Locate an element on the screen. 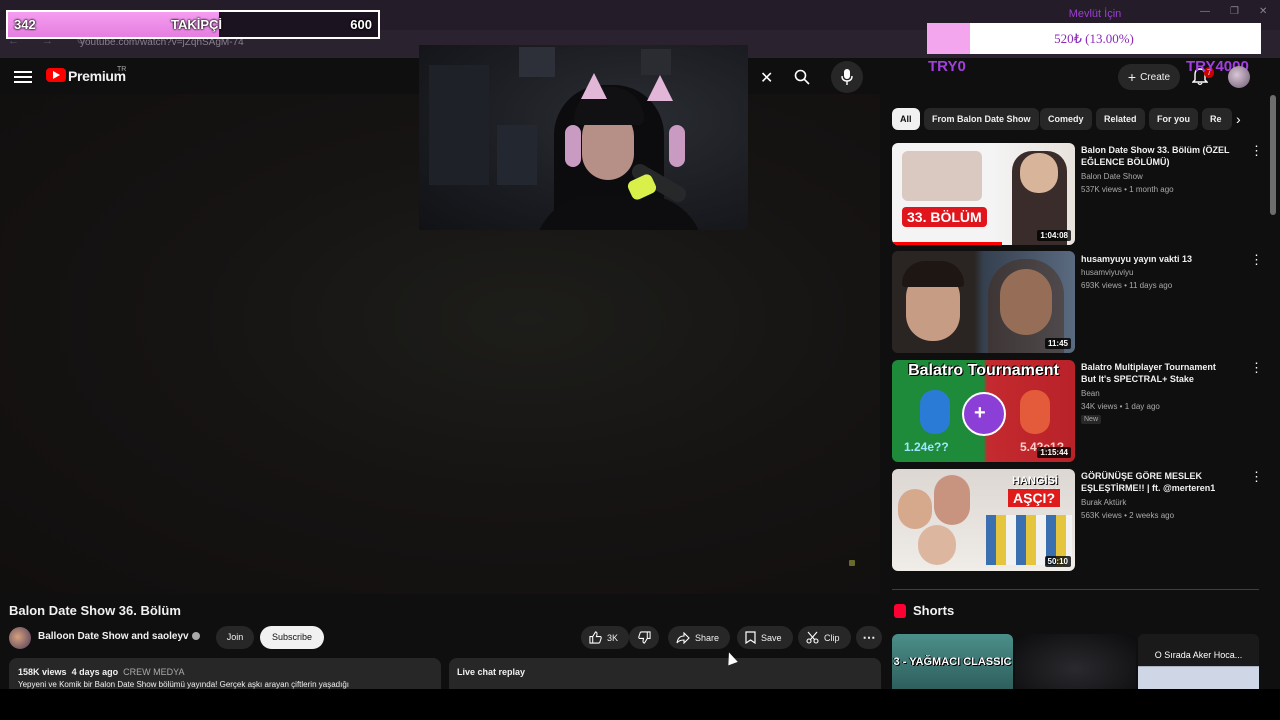 Image resolution: width=1280 pixels, height=720 pixels. search-button is located at coordinates (802, 77).